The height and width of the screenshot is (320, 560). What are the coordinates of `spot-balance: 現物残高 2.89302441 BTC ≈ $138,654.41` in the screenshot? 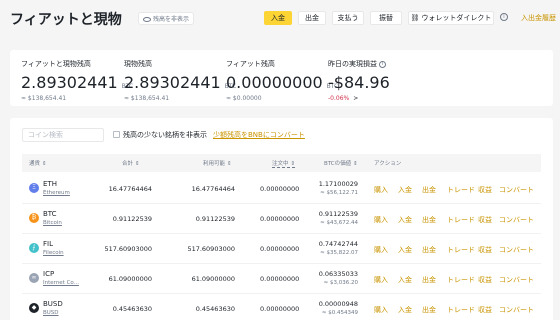 It's located at (180, 80).